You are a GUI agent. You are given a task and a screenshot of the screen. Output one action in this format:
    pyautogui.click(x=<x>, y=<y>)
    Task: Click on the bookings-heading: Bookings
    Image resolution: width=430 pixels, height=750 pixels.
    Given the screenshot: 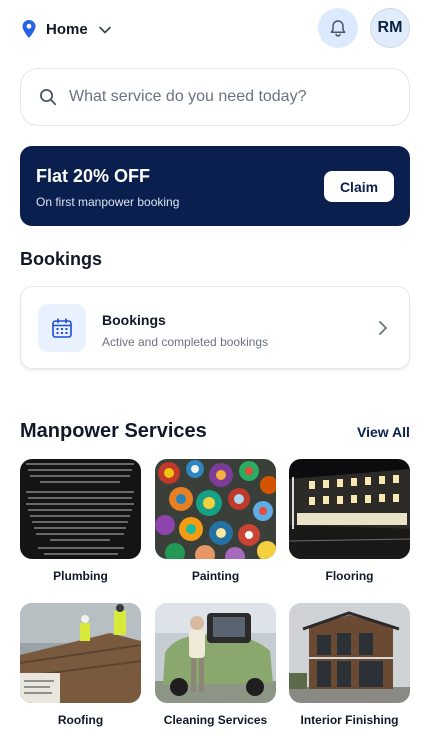 What is the action you would take?
    pyautogui.click(x=61, y=259)
    